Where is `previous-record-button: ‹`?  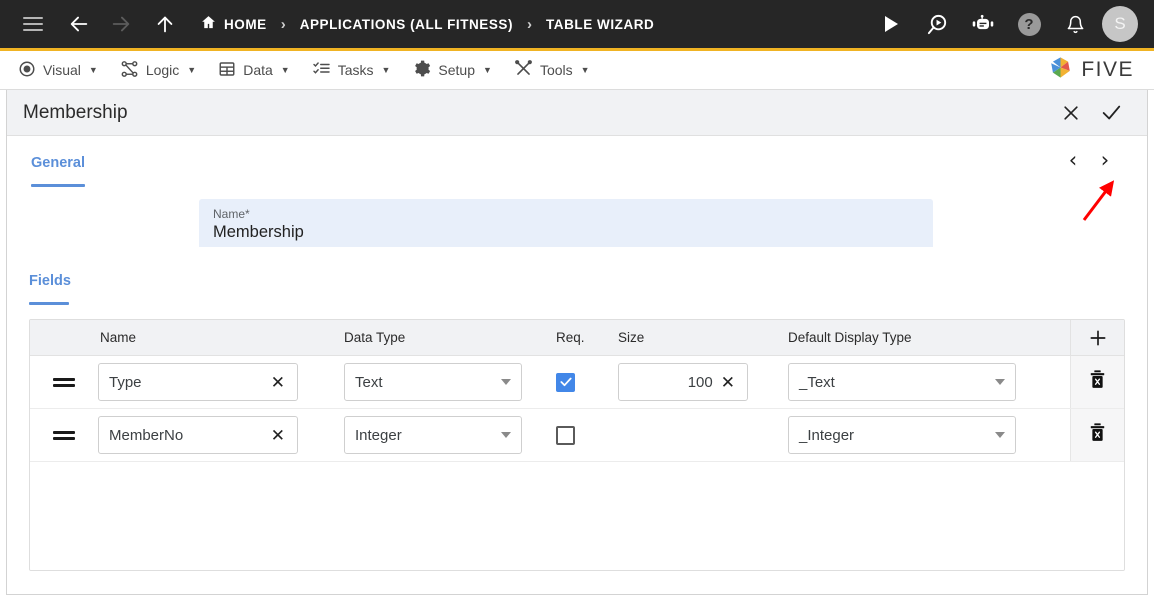 previous-record-button: ‹ is located at coordinates (1073, 160).